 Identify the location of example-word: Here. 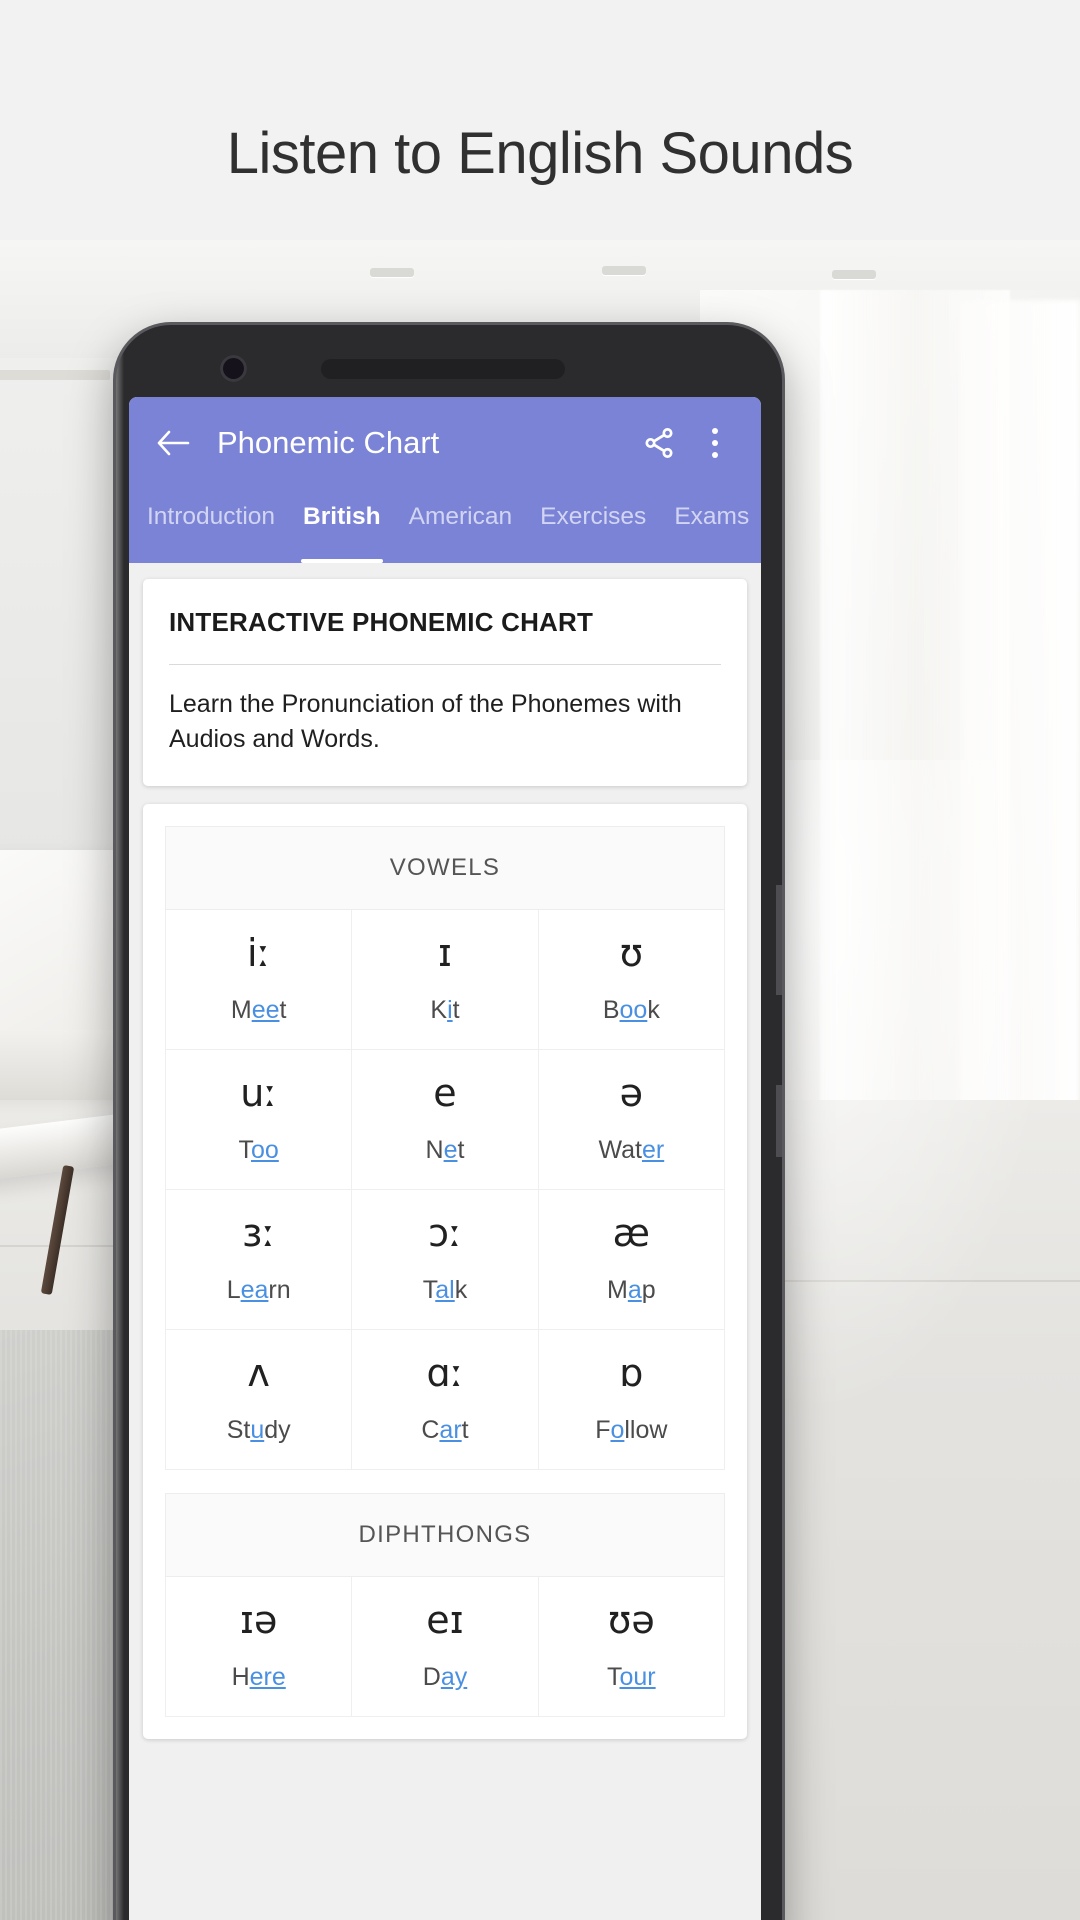
(258, 1677).